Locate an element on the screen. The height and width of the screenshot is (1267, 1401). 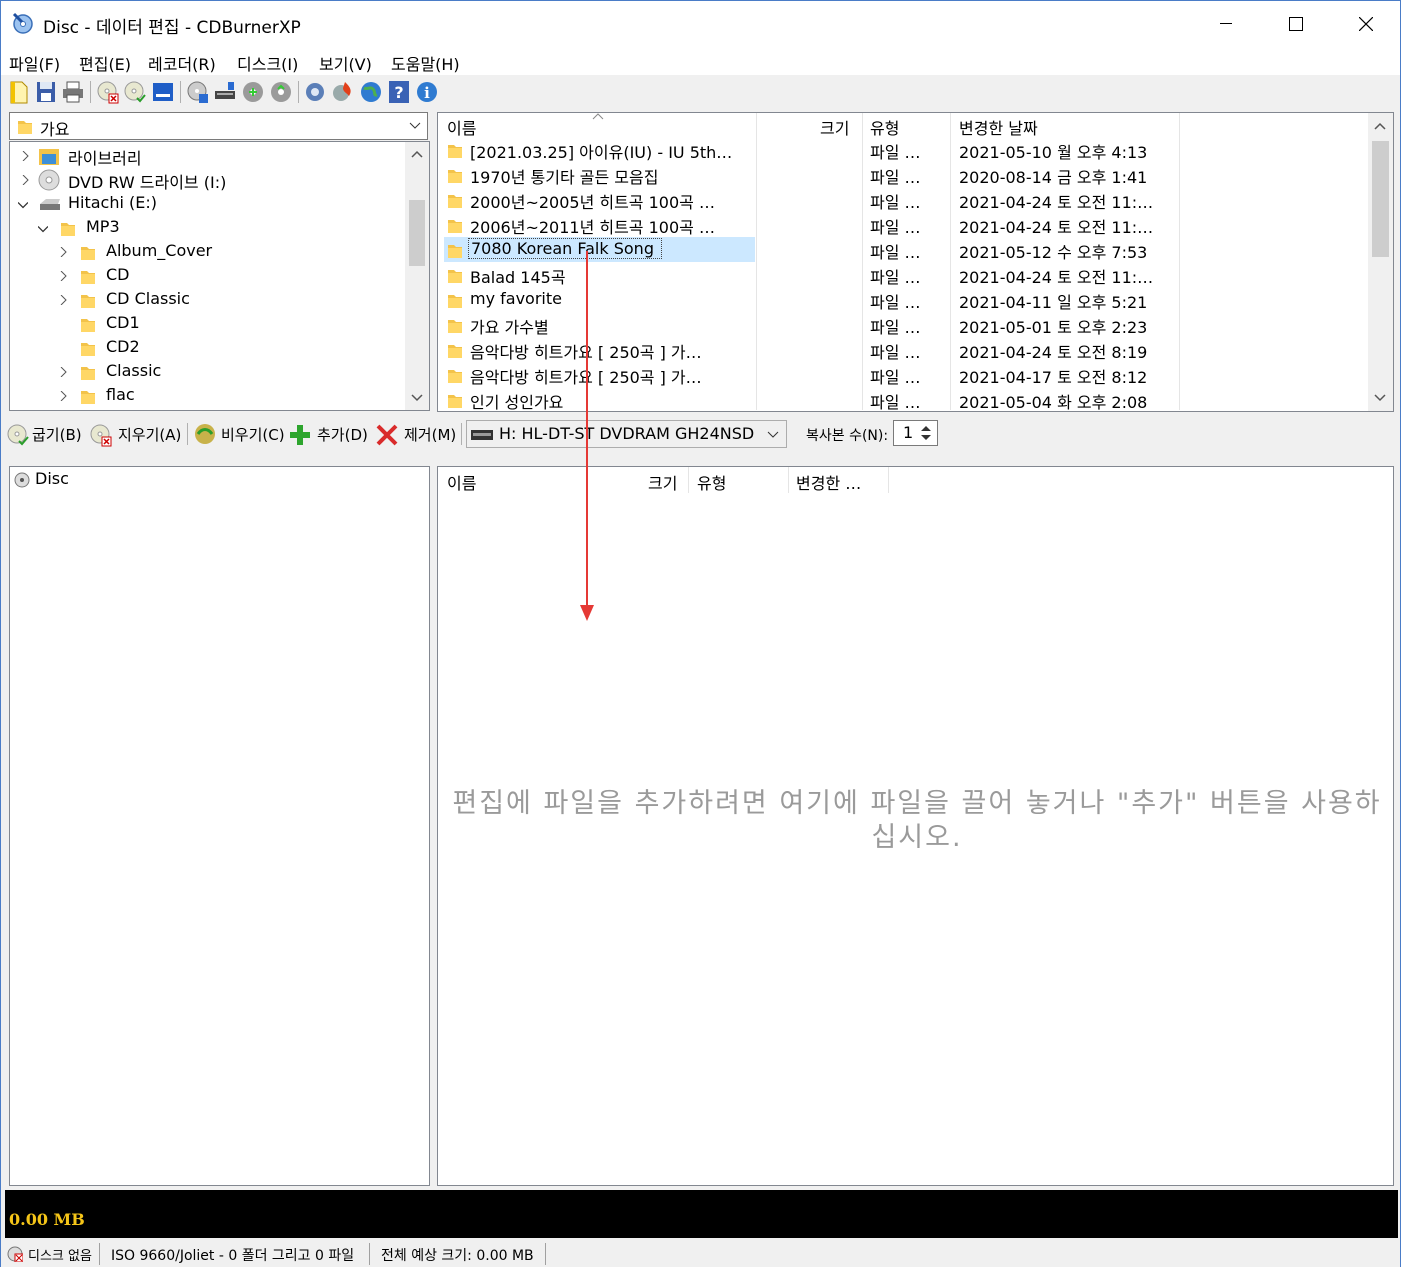
clear-button: 비우기(C) is located at coordinates (239, 434).